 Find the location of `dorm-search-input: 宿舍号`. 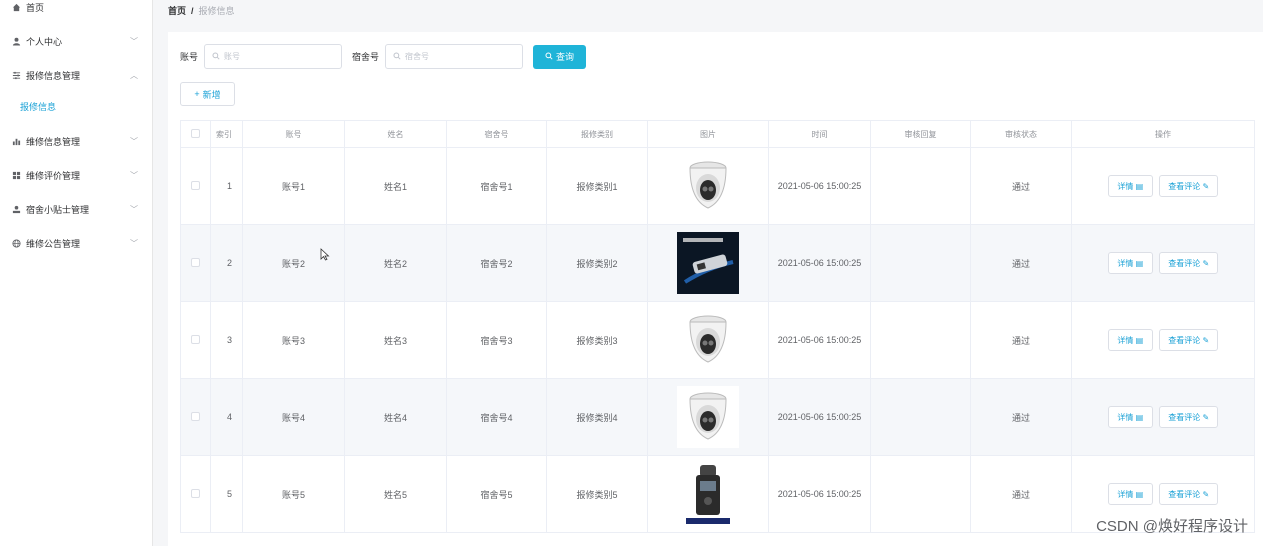

dorm-search-input: 宿舍号 is located at coordinates (454, 56).